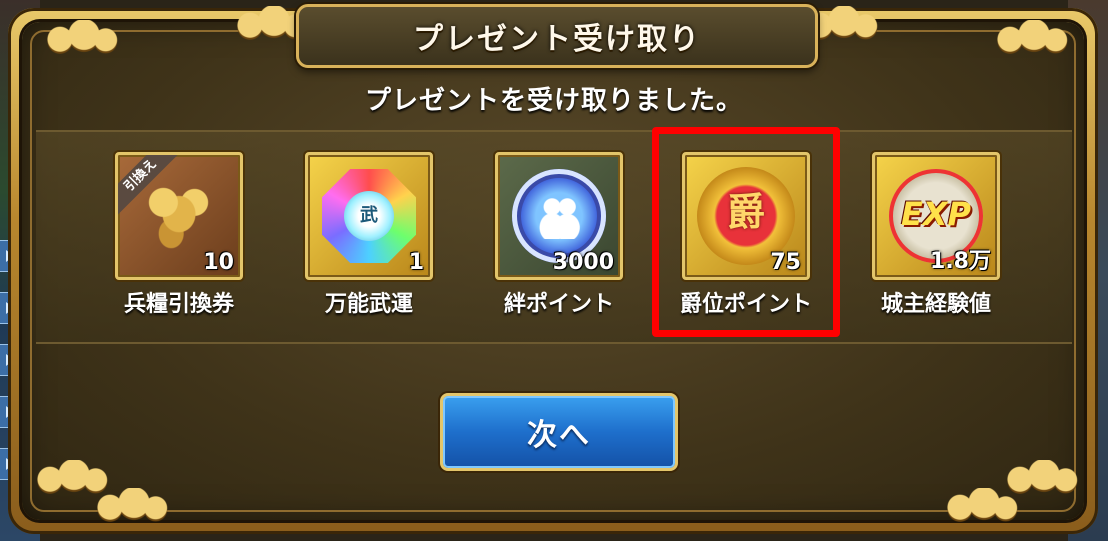 The height and width of the screenshot is (541, 1108). What do you see at coordinates (553, 101) in the screenshot?
I see `dialog-message: プレゼントを受け取りました。` at bounding box center [553, 101].